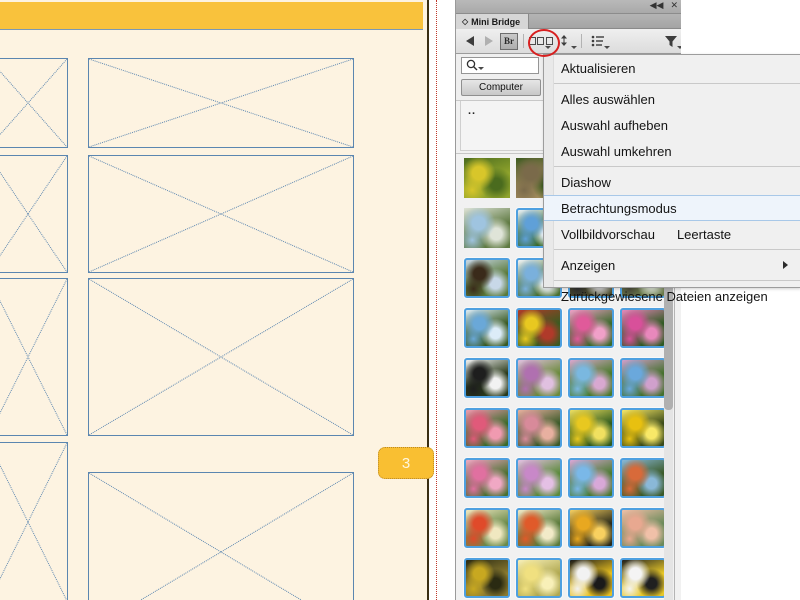 The width and height of the screenshot is (800, 600). Describe the element at coordinates (671, 41) in the screenshot. I see `filter-button` at that location.